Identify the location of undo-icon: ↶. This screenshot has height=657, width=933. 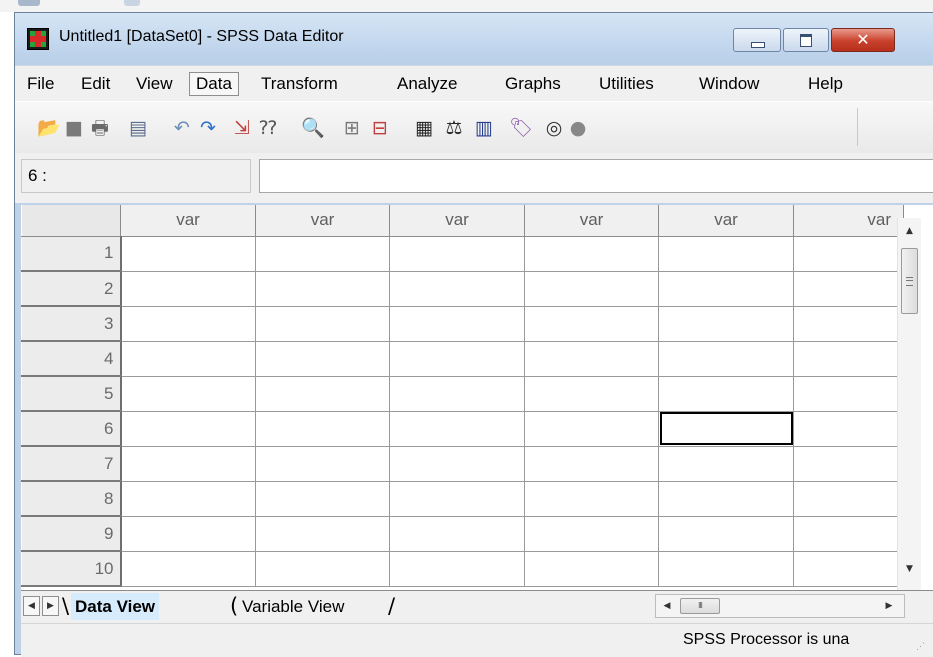
(182, 128).